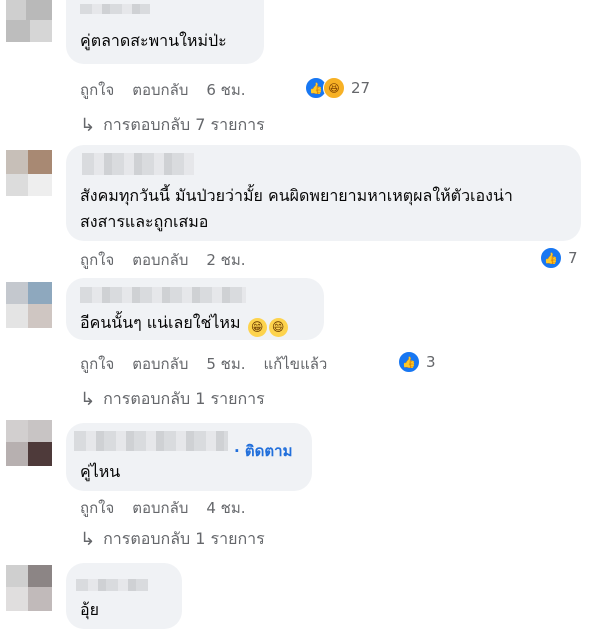 This screenshot has height=635, width=600. Describe the element at coordinates (573, 258) in the screenshot. I see `reaction-count: 7` at that location.